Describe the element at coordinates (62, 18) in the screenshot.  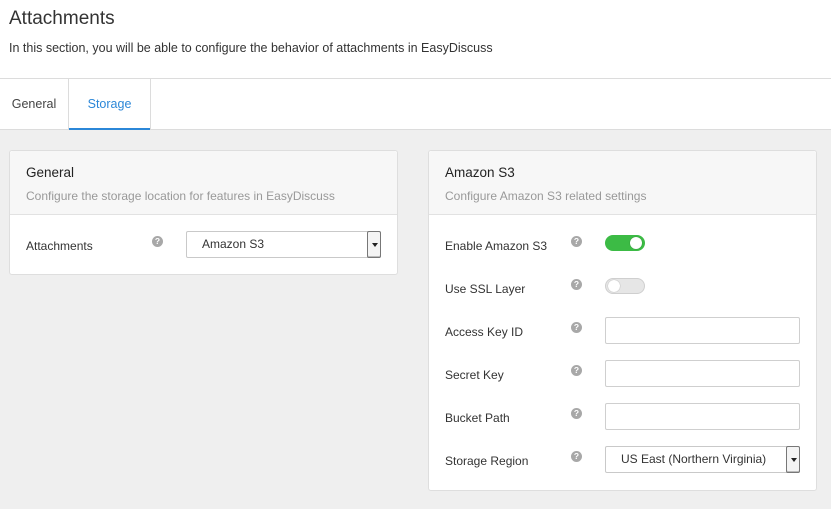
I see `page-title: Attachments` at that location.